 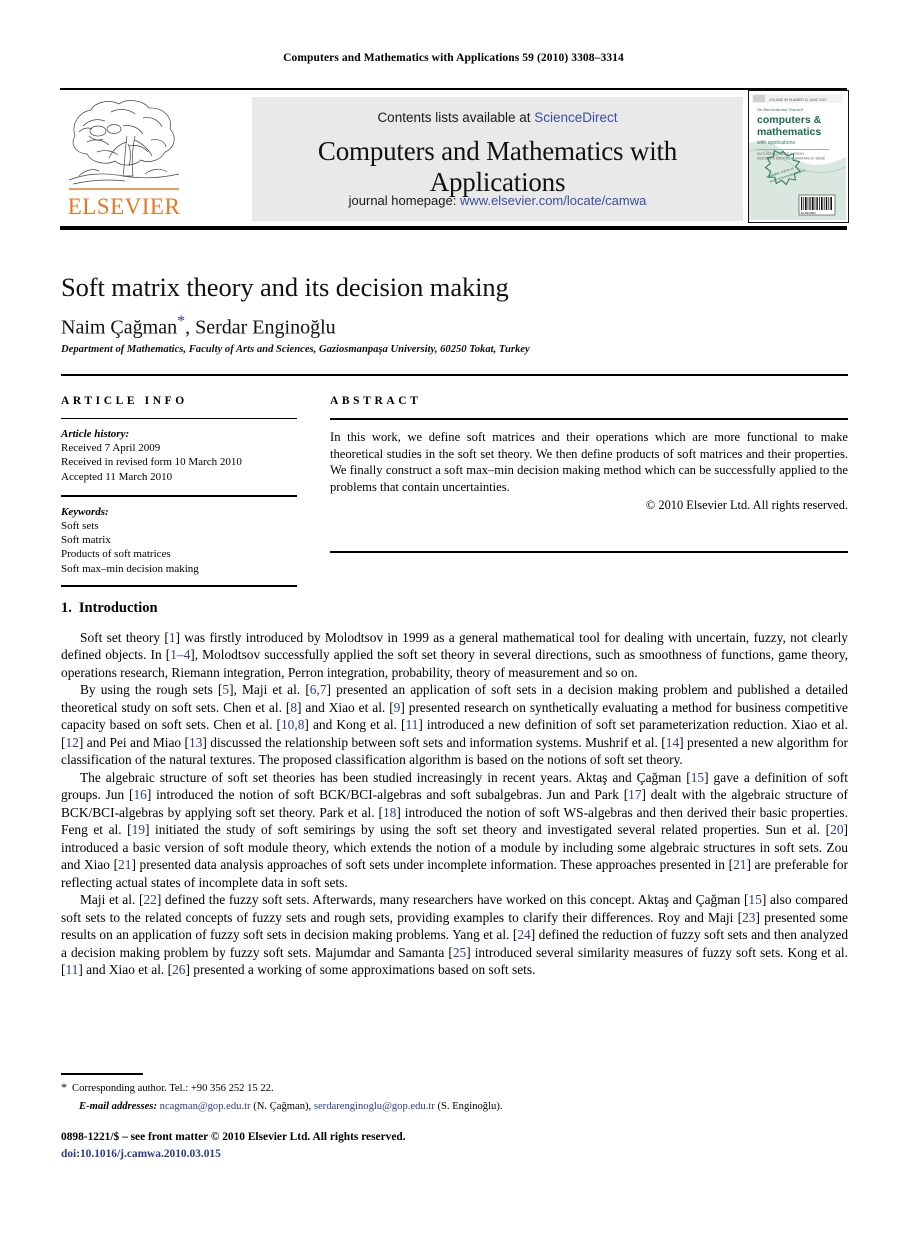 I want to click on paragraph-text: ], Maji et al. [, so click(x=269, y=690).